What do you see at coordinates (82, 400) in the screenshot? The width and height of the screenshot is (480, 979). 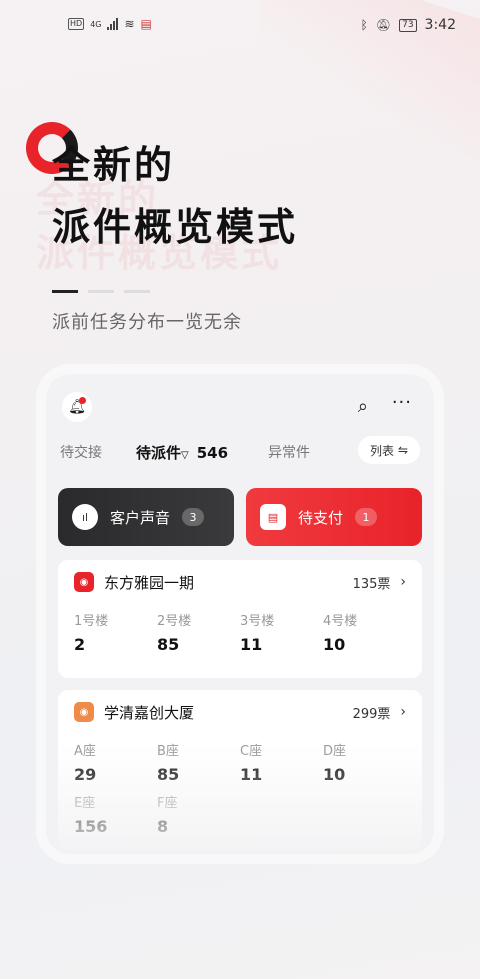 I see `notification-dot` at bounding box center [82, 400].